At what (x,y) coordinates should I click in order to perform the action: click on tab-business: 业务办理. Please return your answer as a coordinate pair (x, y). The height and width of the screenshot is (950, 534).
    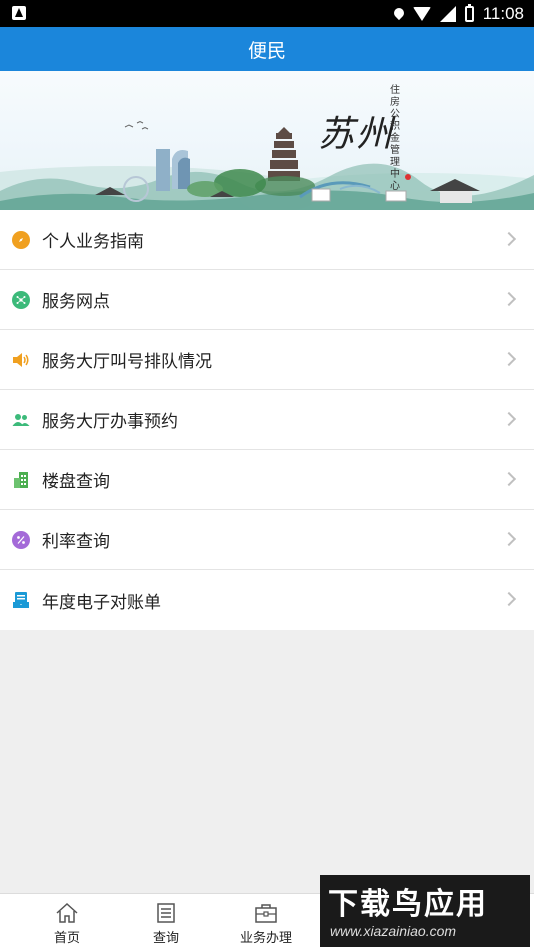
    Looking at the image, I should click on (266, 924).